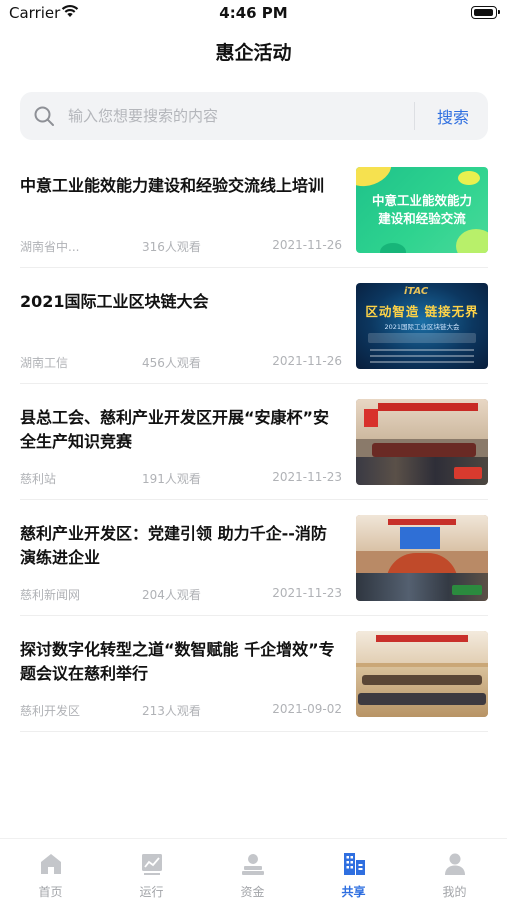 The width and height of the screenshot is (507, 900). What do you see at coordinates (177, 661) in the screenshot?
I see `news-title: 探讨数字化转型之道“数智赋能 千企增效”专题会议在慈利举行` at bounding box center [177, 661].